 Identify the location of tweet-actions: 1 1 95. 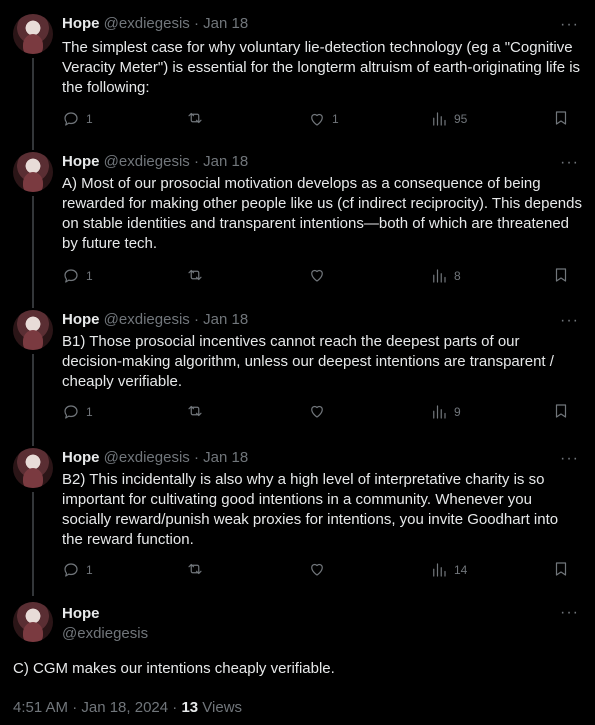
(322, 119).